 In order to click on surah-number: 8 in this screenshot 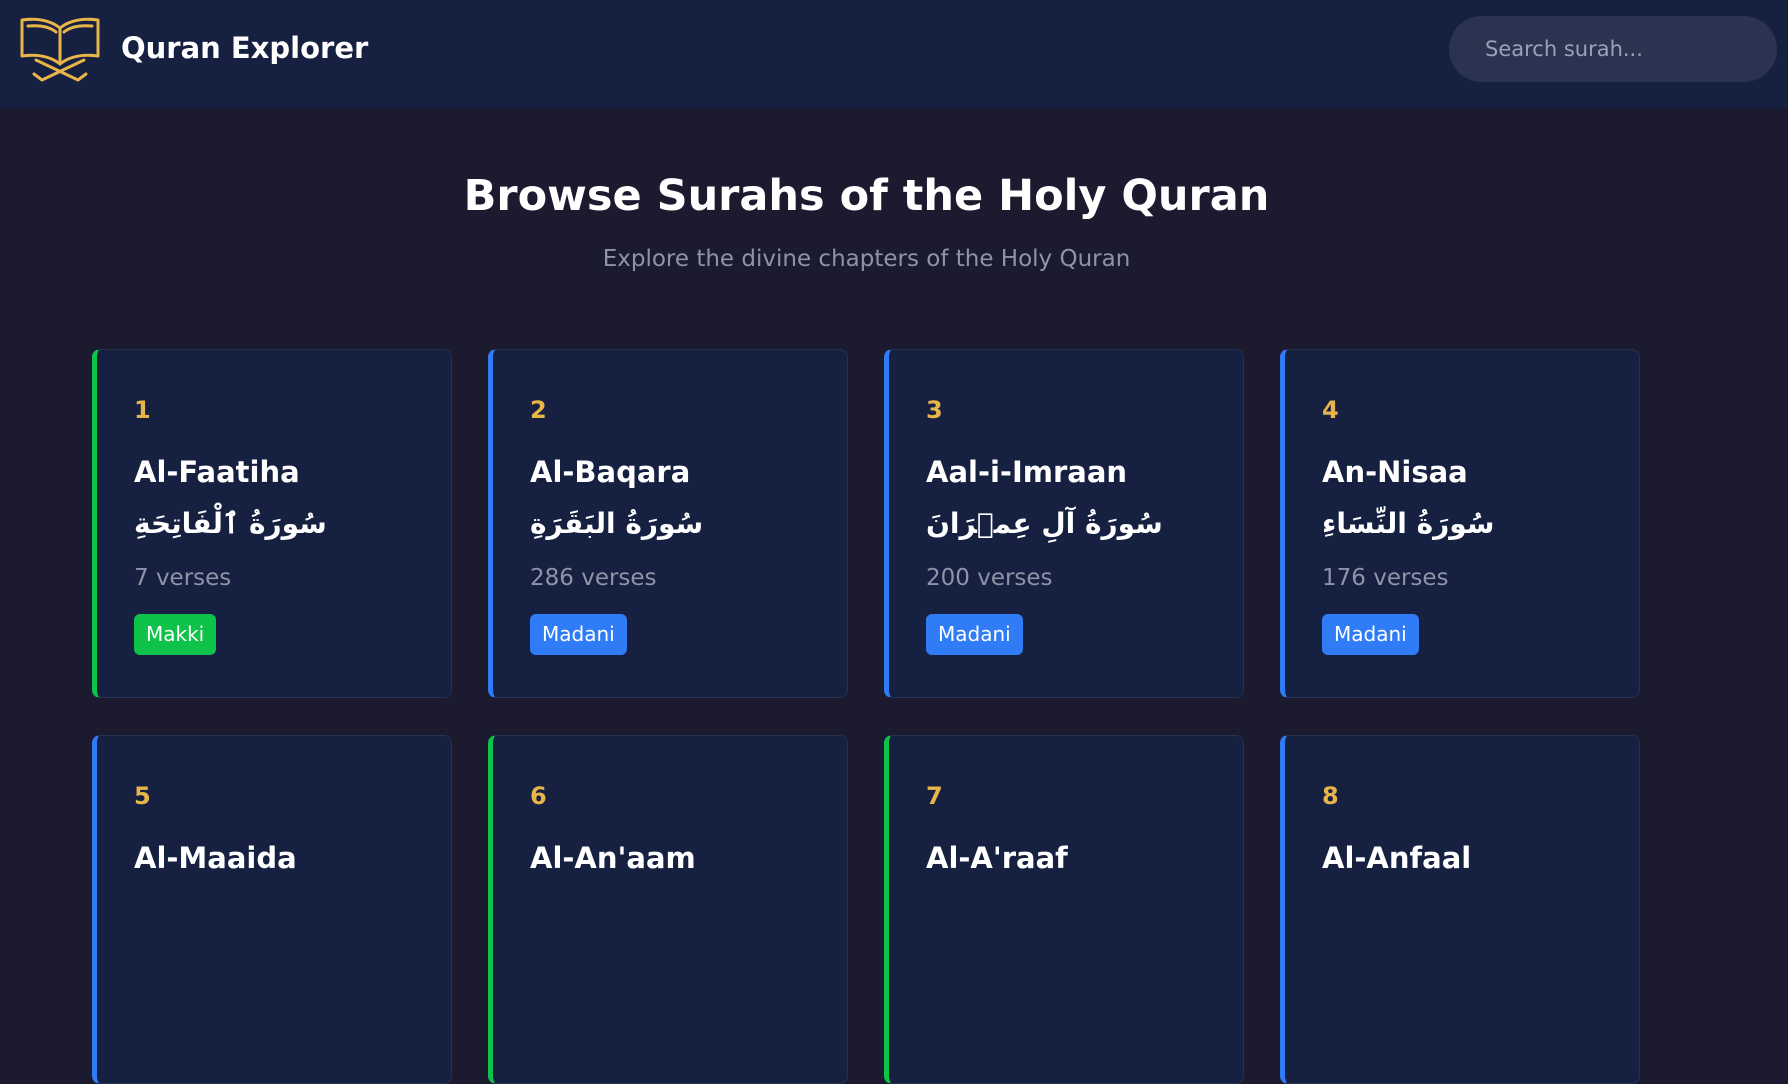, I will do `click(1330, 796)`.